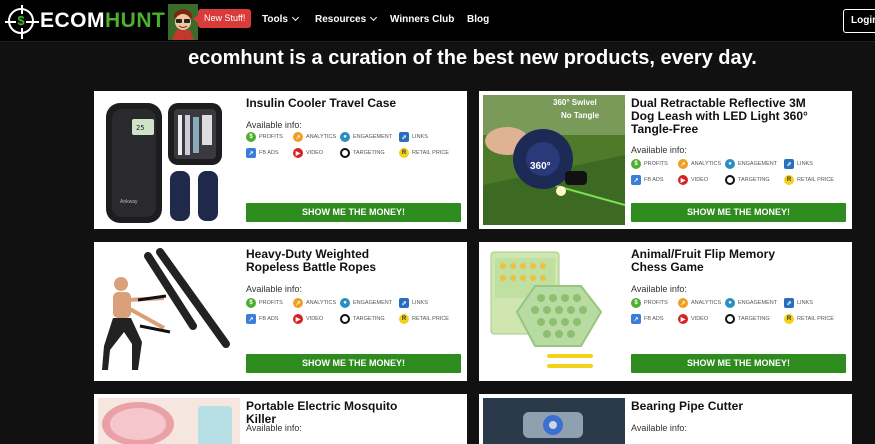 Image resolution: width=875 pixels, height=444 pixels. I want to click on new-stuff-badge: New Stuff!, so click(222, 18).